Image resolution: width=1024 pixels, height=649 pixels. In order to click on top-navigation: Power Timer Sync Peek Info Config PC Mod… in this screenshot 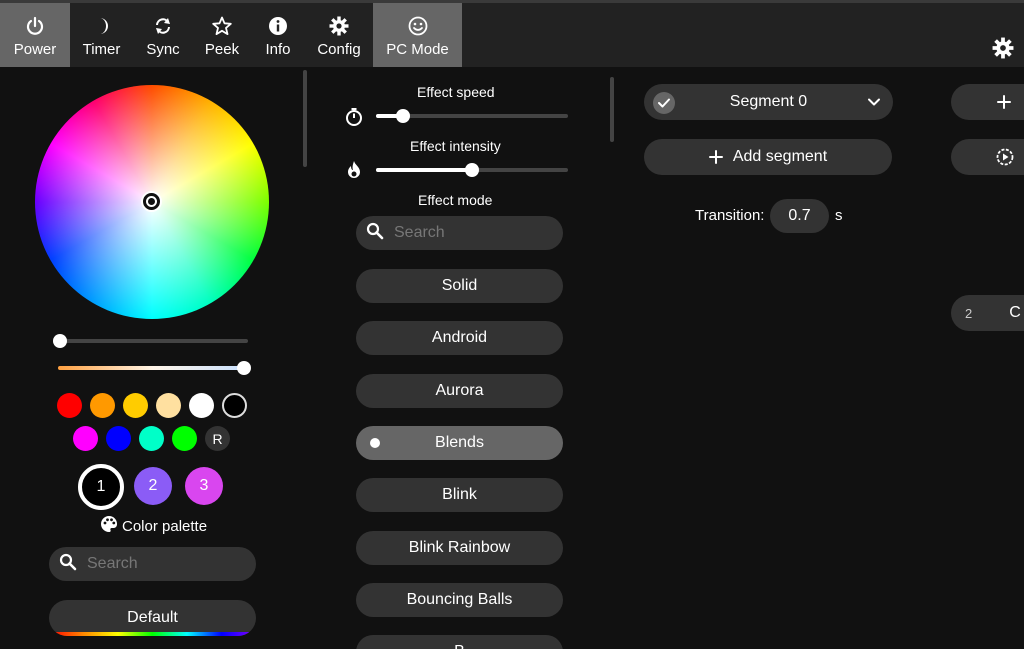, I will do `click(512, 33)`.